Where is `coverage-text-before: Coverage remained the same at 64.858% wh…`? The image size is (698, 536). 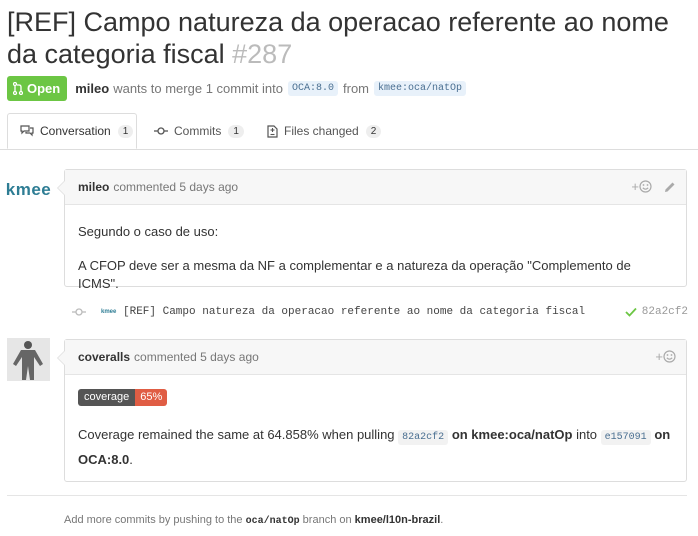 coverage-text-before: Coverage remained the same at 64.858% wh… is located at coordinates (236, 434).